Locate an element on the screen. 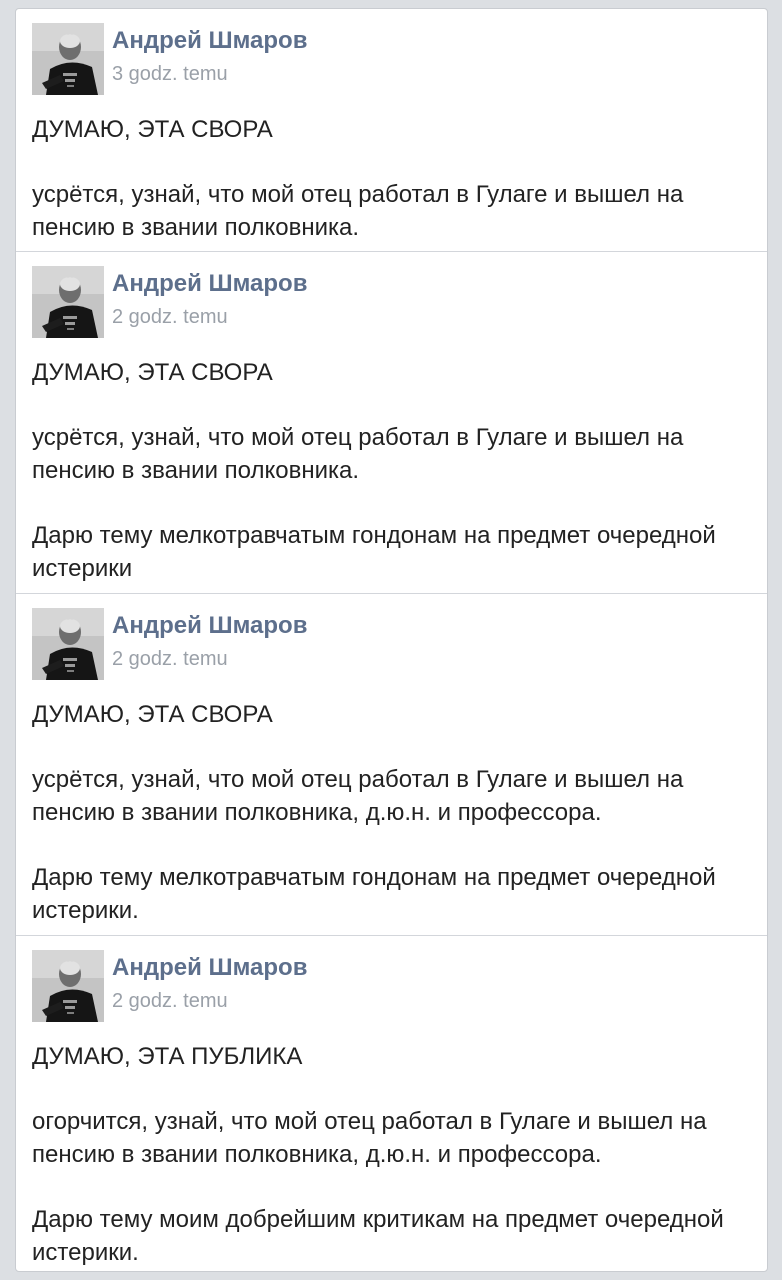 The width and height of the screenshot is (782, 1280). post-time: 3 godz. temu is located at coordinates (170, 74).